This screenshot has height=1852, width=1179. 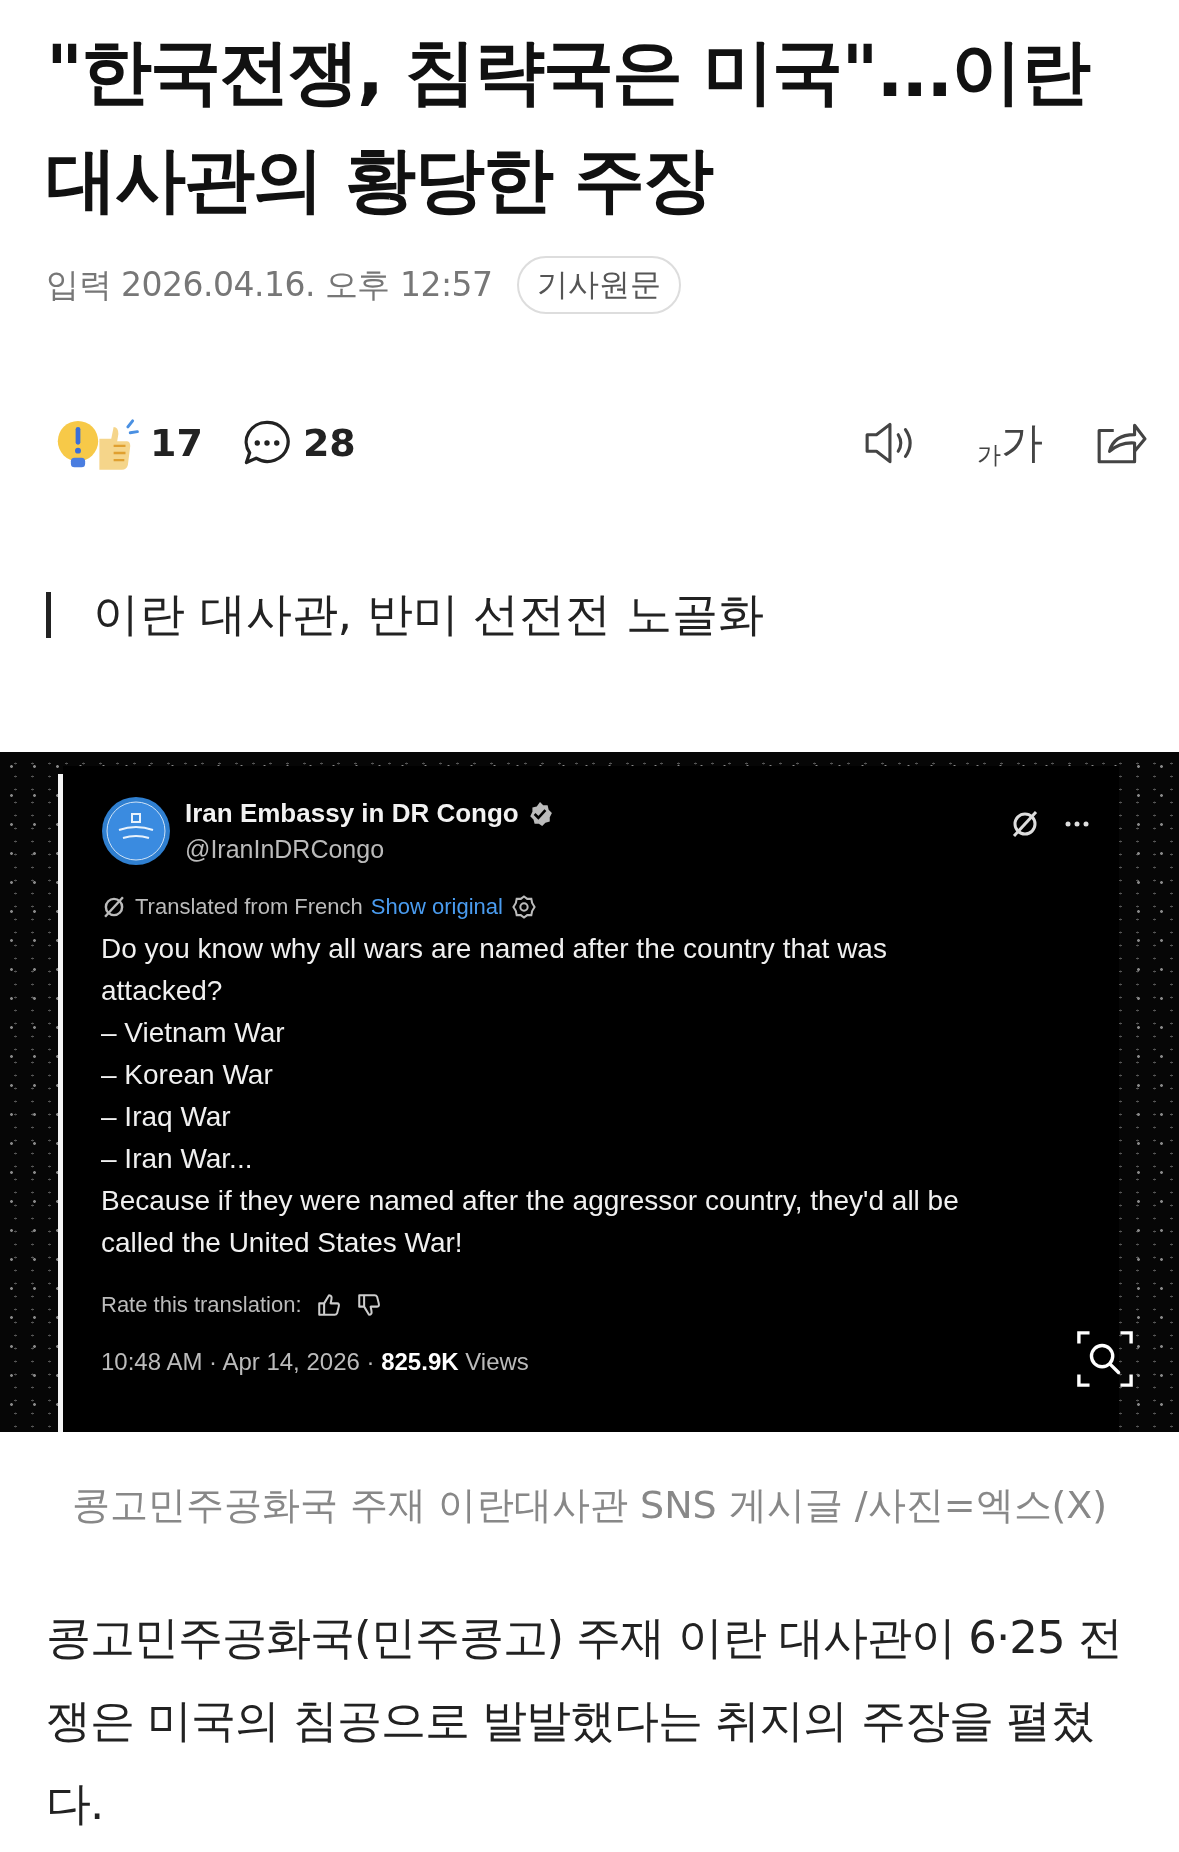 I want to click on article-title: "한국전쟁, 침략국은 미국"...이란 대사관의 황당한 주장, so click(x=568, y=126).